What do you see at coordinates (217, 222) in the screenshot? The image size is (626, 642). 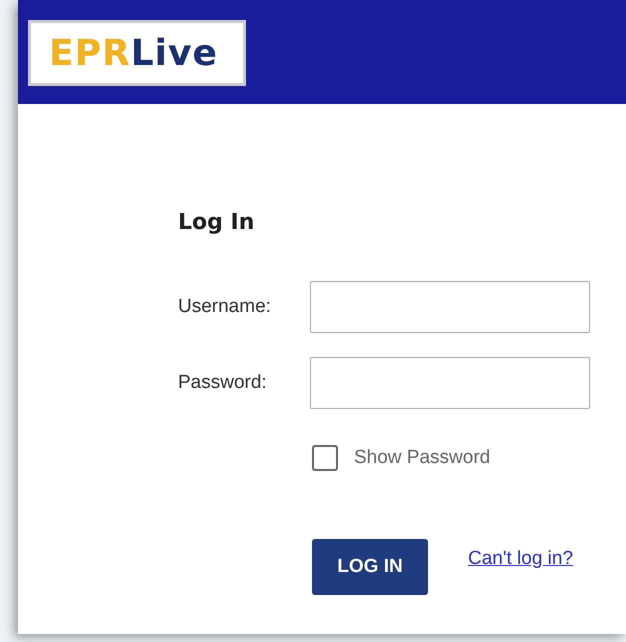 I see `form-title: Log In` at bounding box center [217, 222].